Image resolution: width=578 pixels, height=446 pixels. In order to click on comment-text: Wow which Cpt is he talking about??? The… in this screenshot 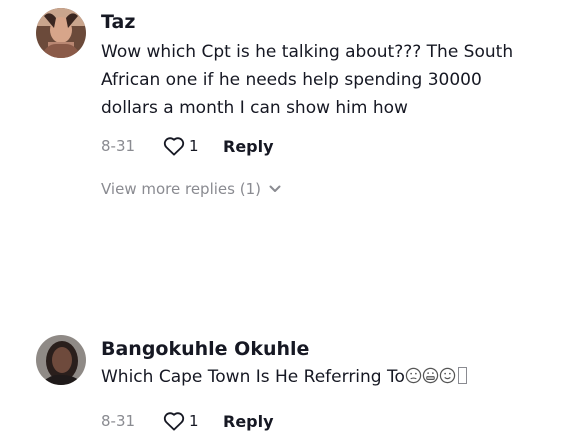, I will do `click(307, 80)`.